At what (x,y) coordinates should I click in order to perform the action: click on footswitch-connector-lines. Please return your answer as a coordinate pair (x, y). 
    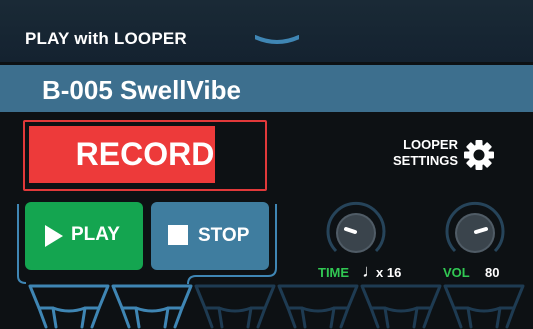
    Looking at the image, I should click on (147, 244).